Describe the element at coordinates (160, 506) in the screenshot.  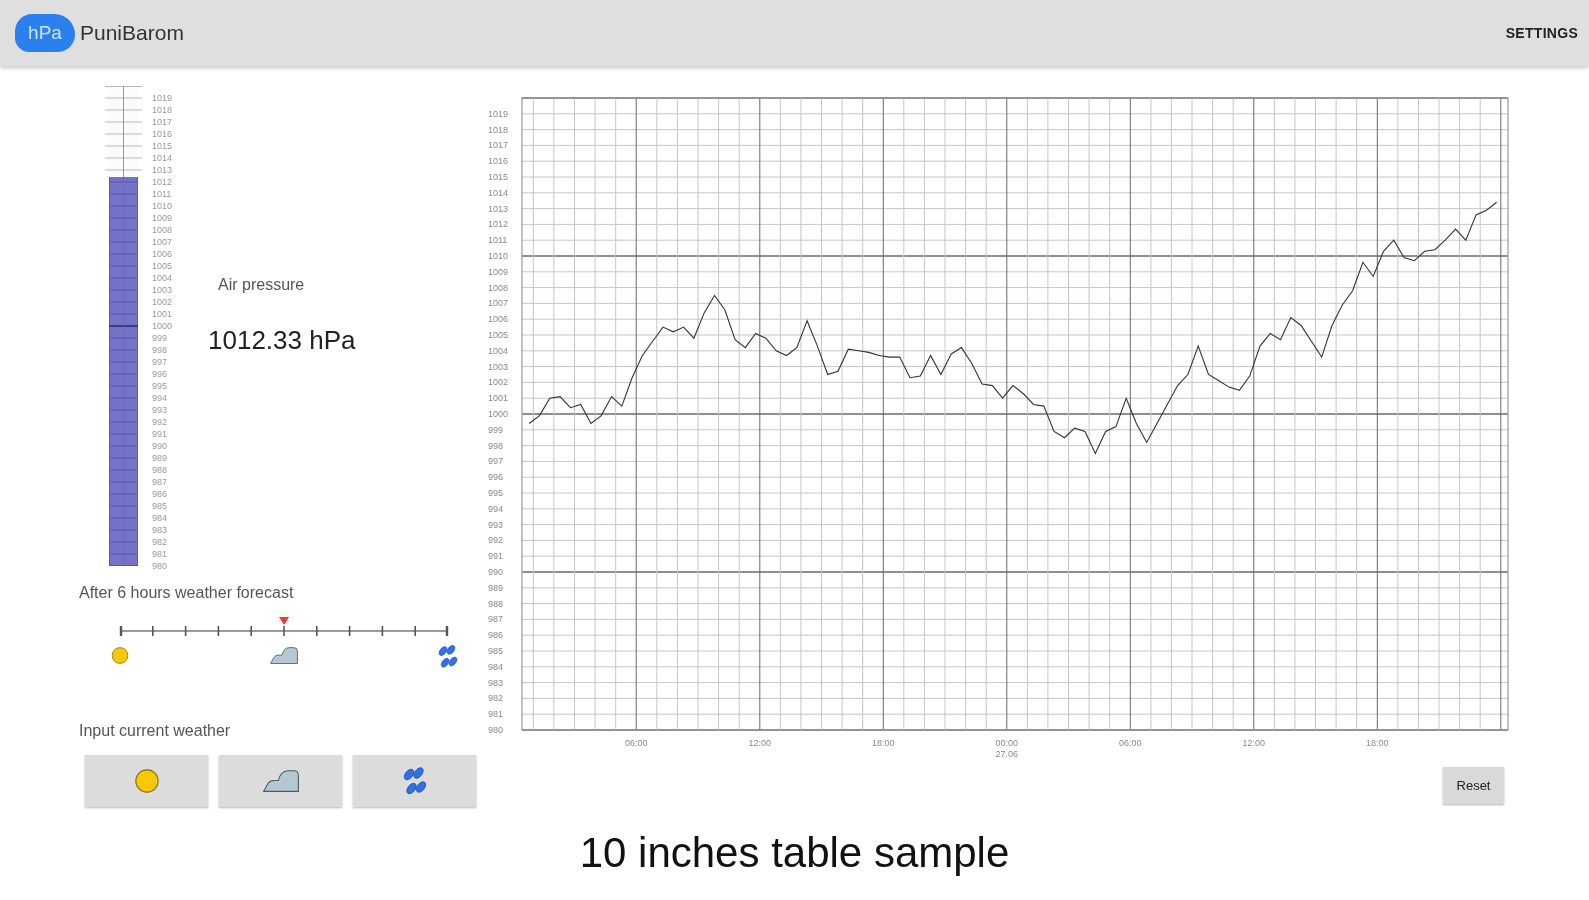
I see `scale-label: 985` at that location.